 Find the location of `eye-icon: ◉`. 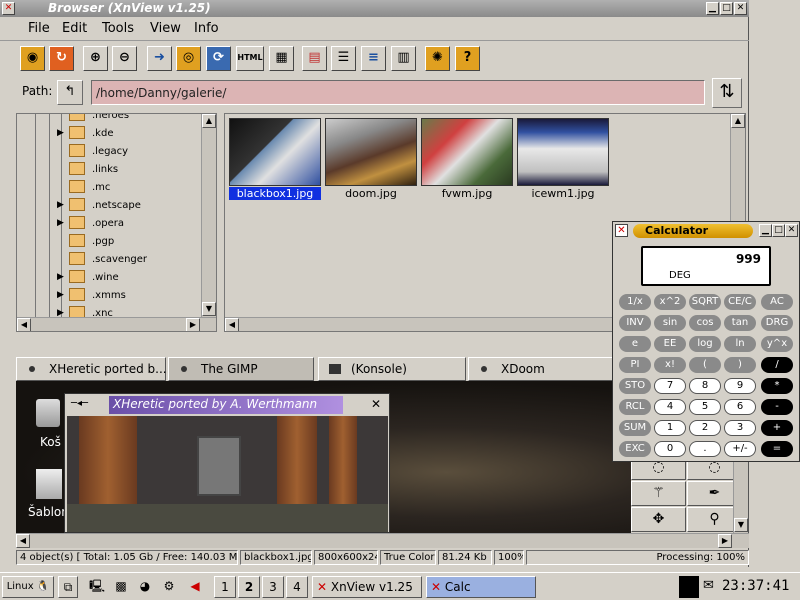

eye-icon: ◉ is located at coordinates (32, 58).